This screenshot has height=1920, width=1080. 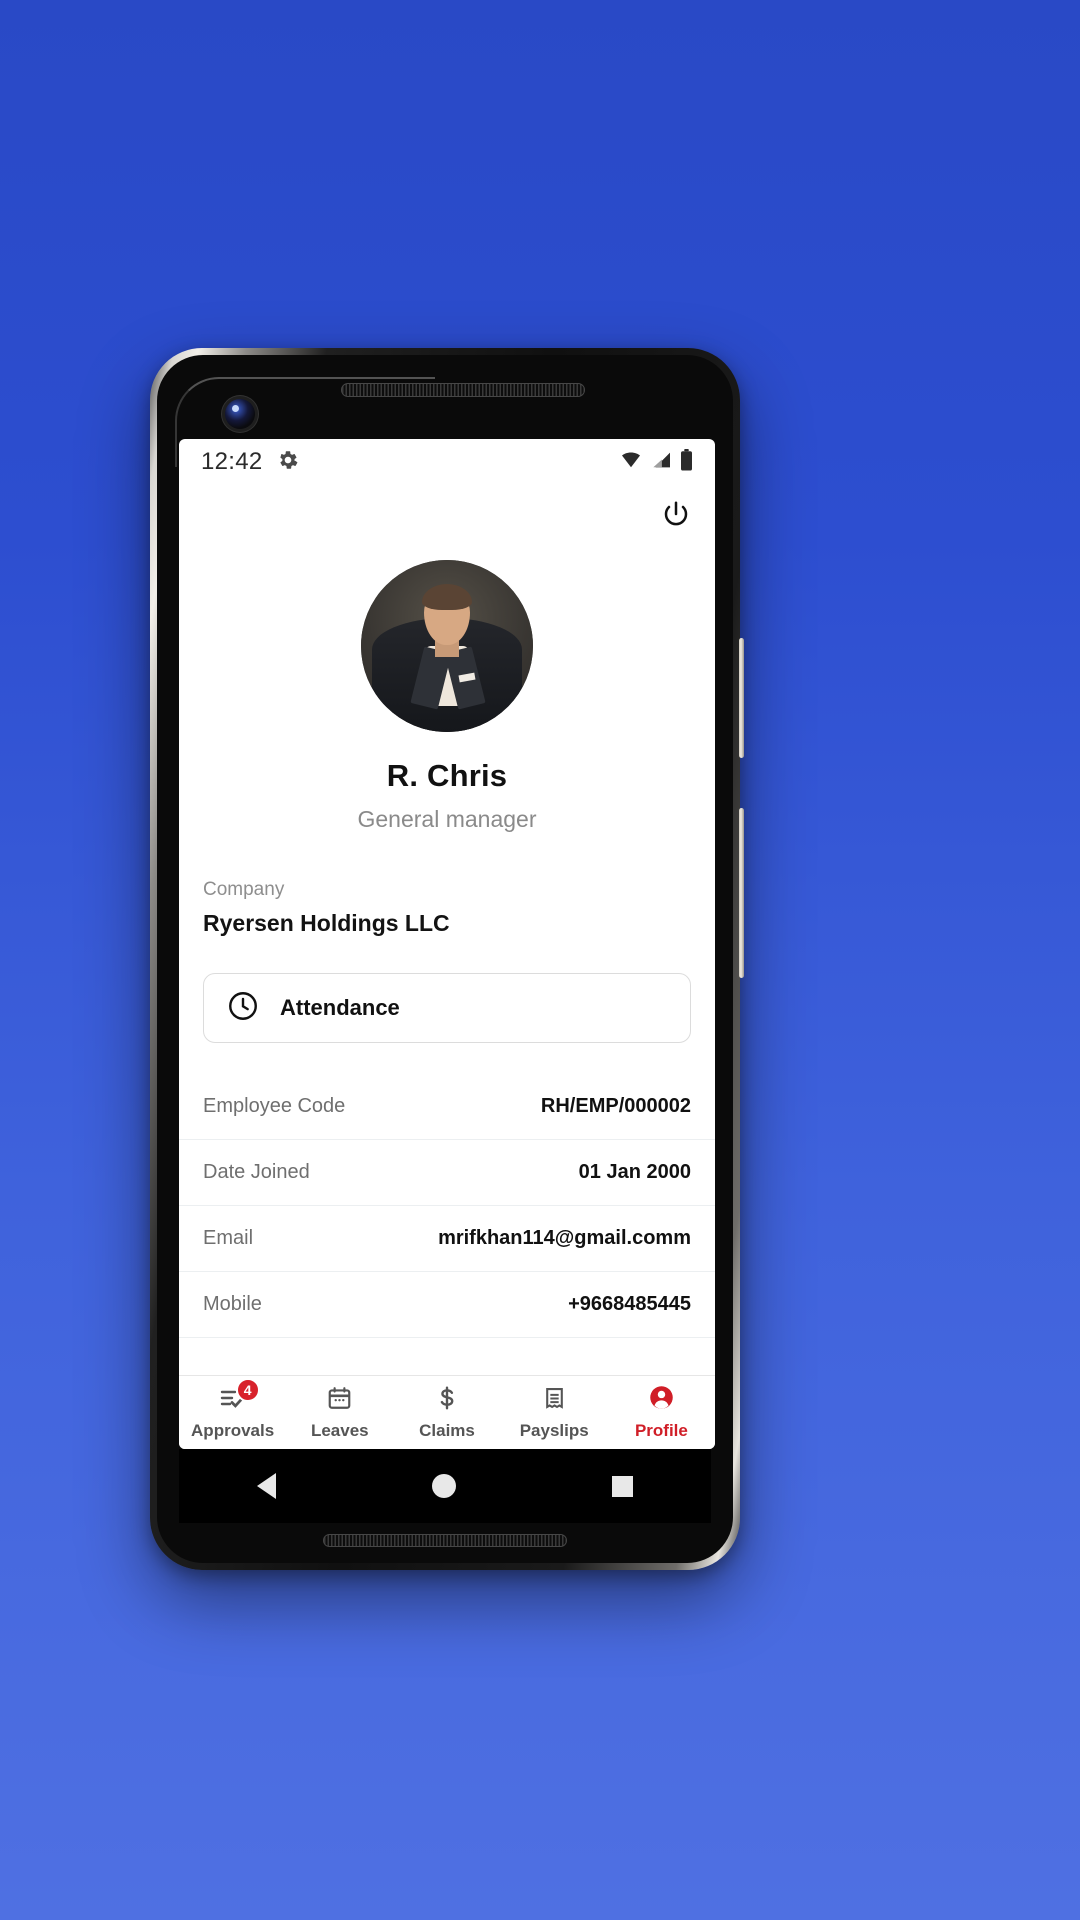 What do you see at coordinates (661, 1430) in the screenshot?
I see `tab-label: Profile` at bounding box center [661, 1430].